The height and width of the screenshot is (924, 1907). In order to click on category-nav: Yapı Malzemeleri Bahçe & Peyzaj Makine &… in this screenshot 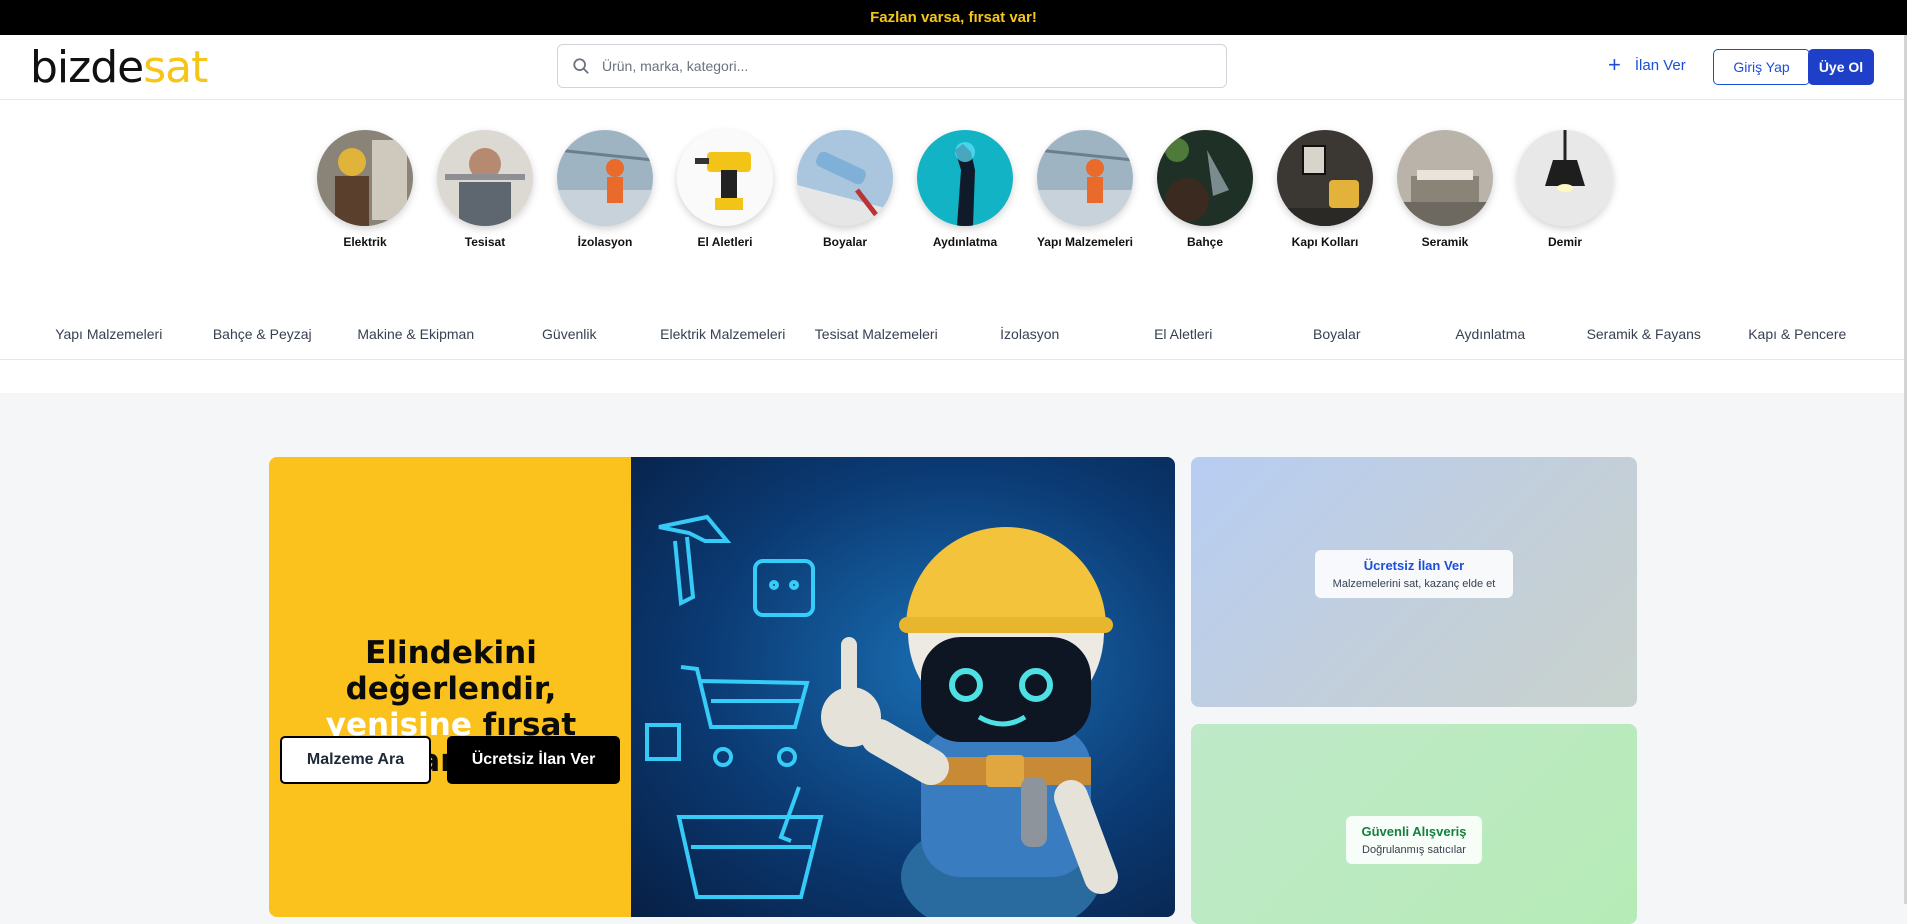, I will do `click(953, 341)`.